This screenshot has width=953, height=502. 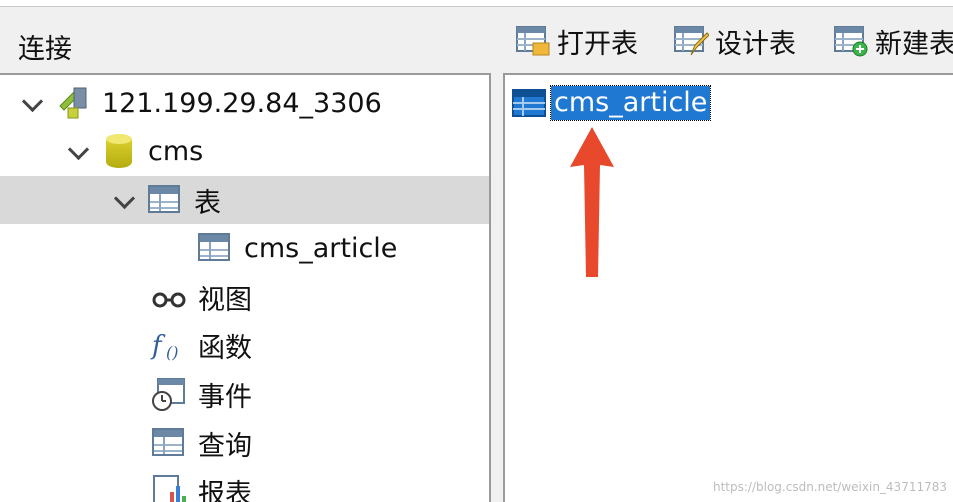 What do you see at coordinates (592, 207) in the screenshot?
I see `annotation-arrow-icon` at bounding box center [592, 207].